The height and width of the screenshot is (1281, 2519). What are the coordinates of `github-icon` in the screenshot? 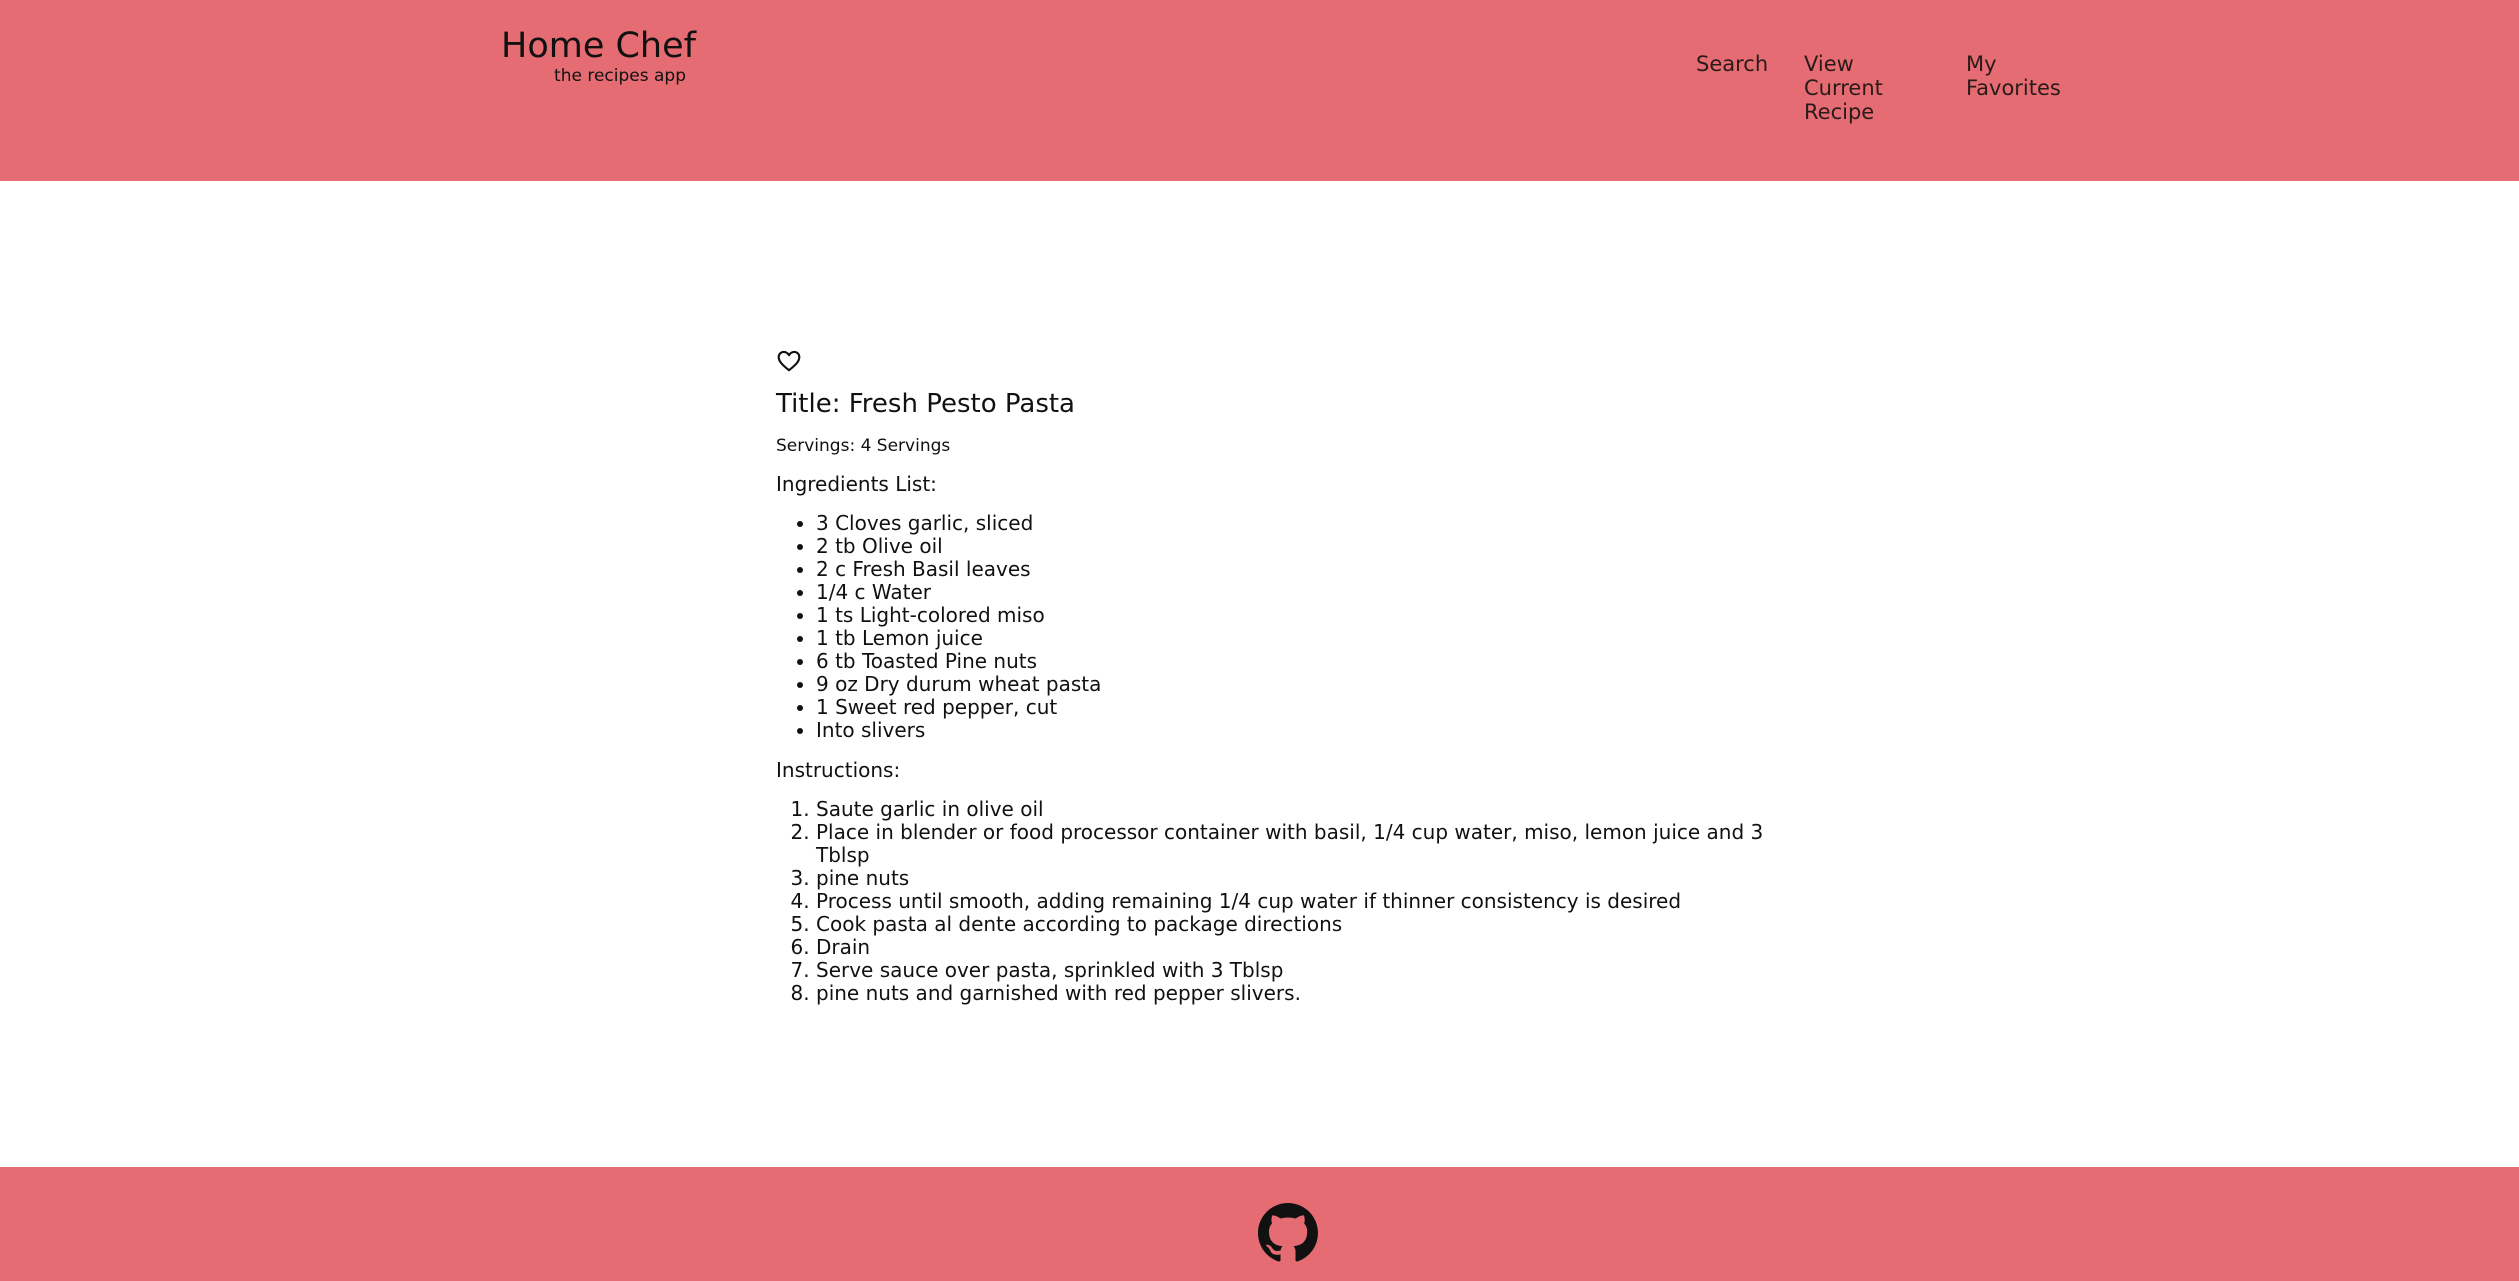 It's located at (1288, 1233).